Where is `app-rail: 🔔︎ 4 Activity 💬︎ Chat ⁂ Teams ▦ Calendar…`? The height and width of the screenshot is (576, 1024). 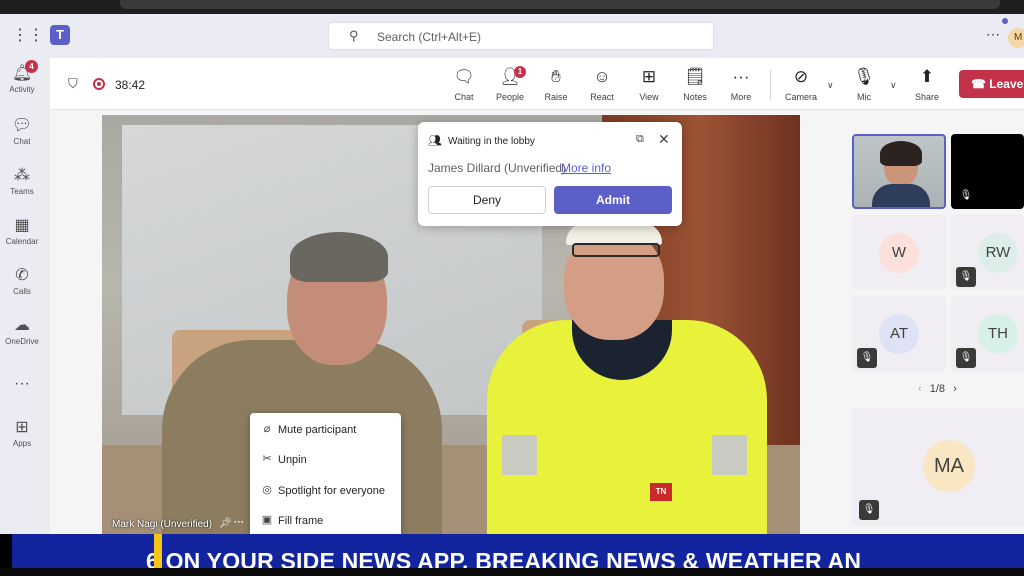 app-rail: 🔔︎ 4 Activity 💬︎ Chat ⁂ Teams ▦ Calendar… is located at coordinates (22, 317).